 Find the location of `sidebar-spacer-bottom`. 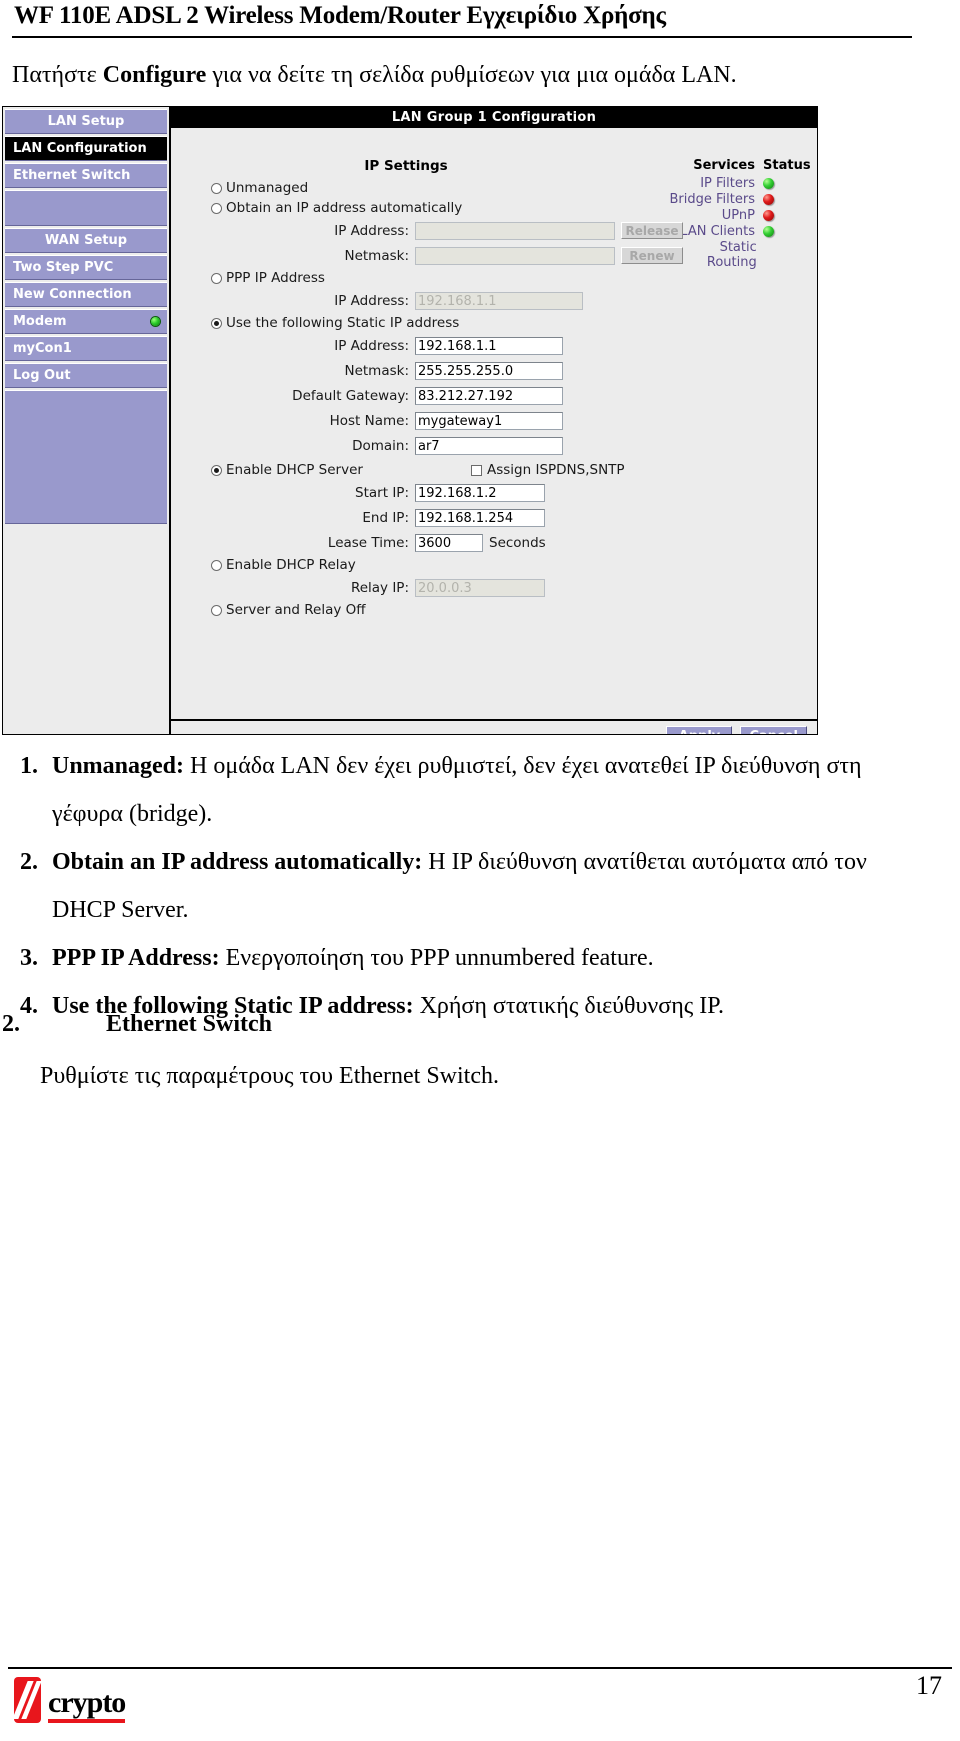

sidebar-spacer-bottom is located at coordinates (86, 457).